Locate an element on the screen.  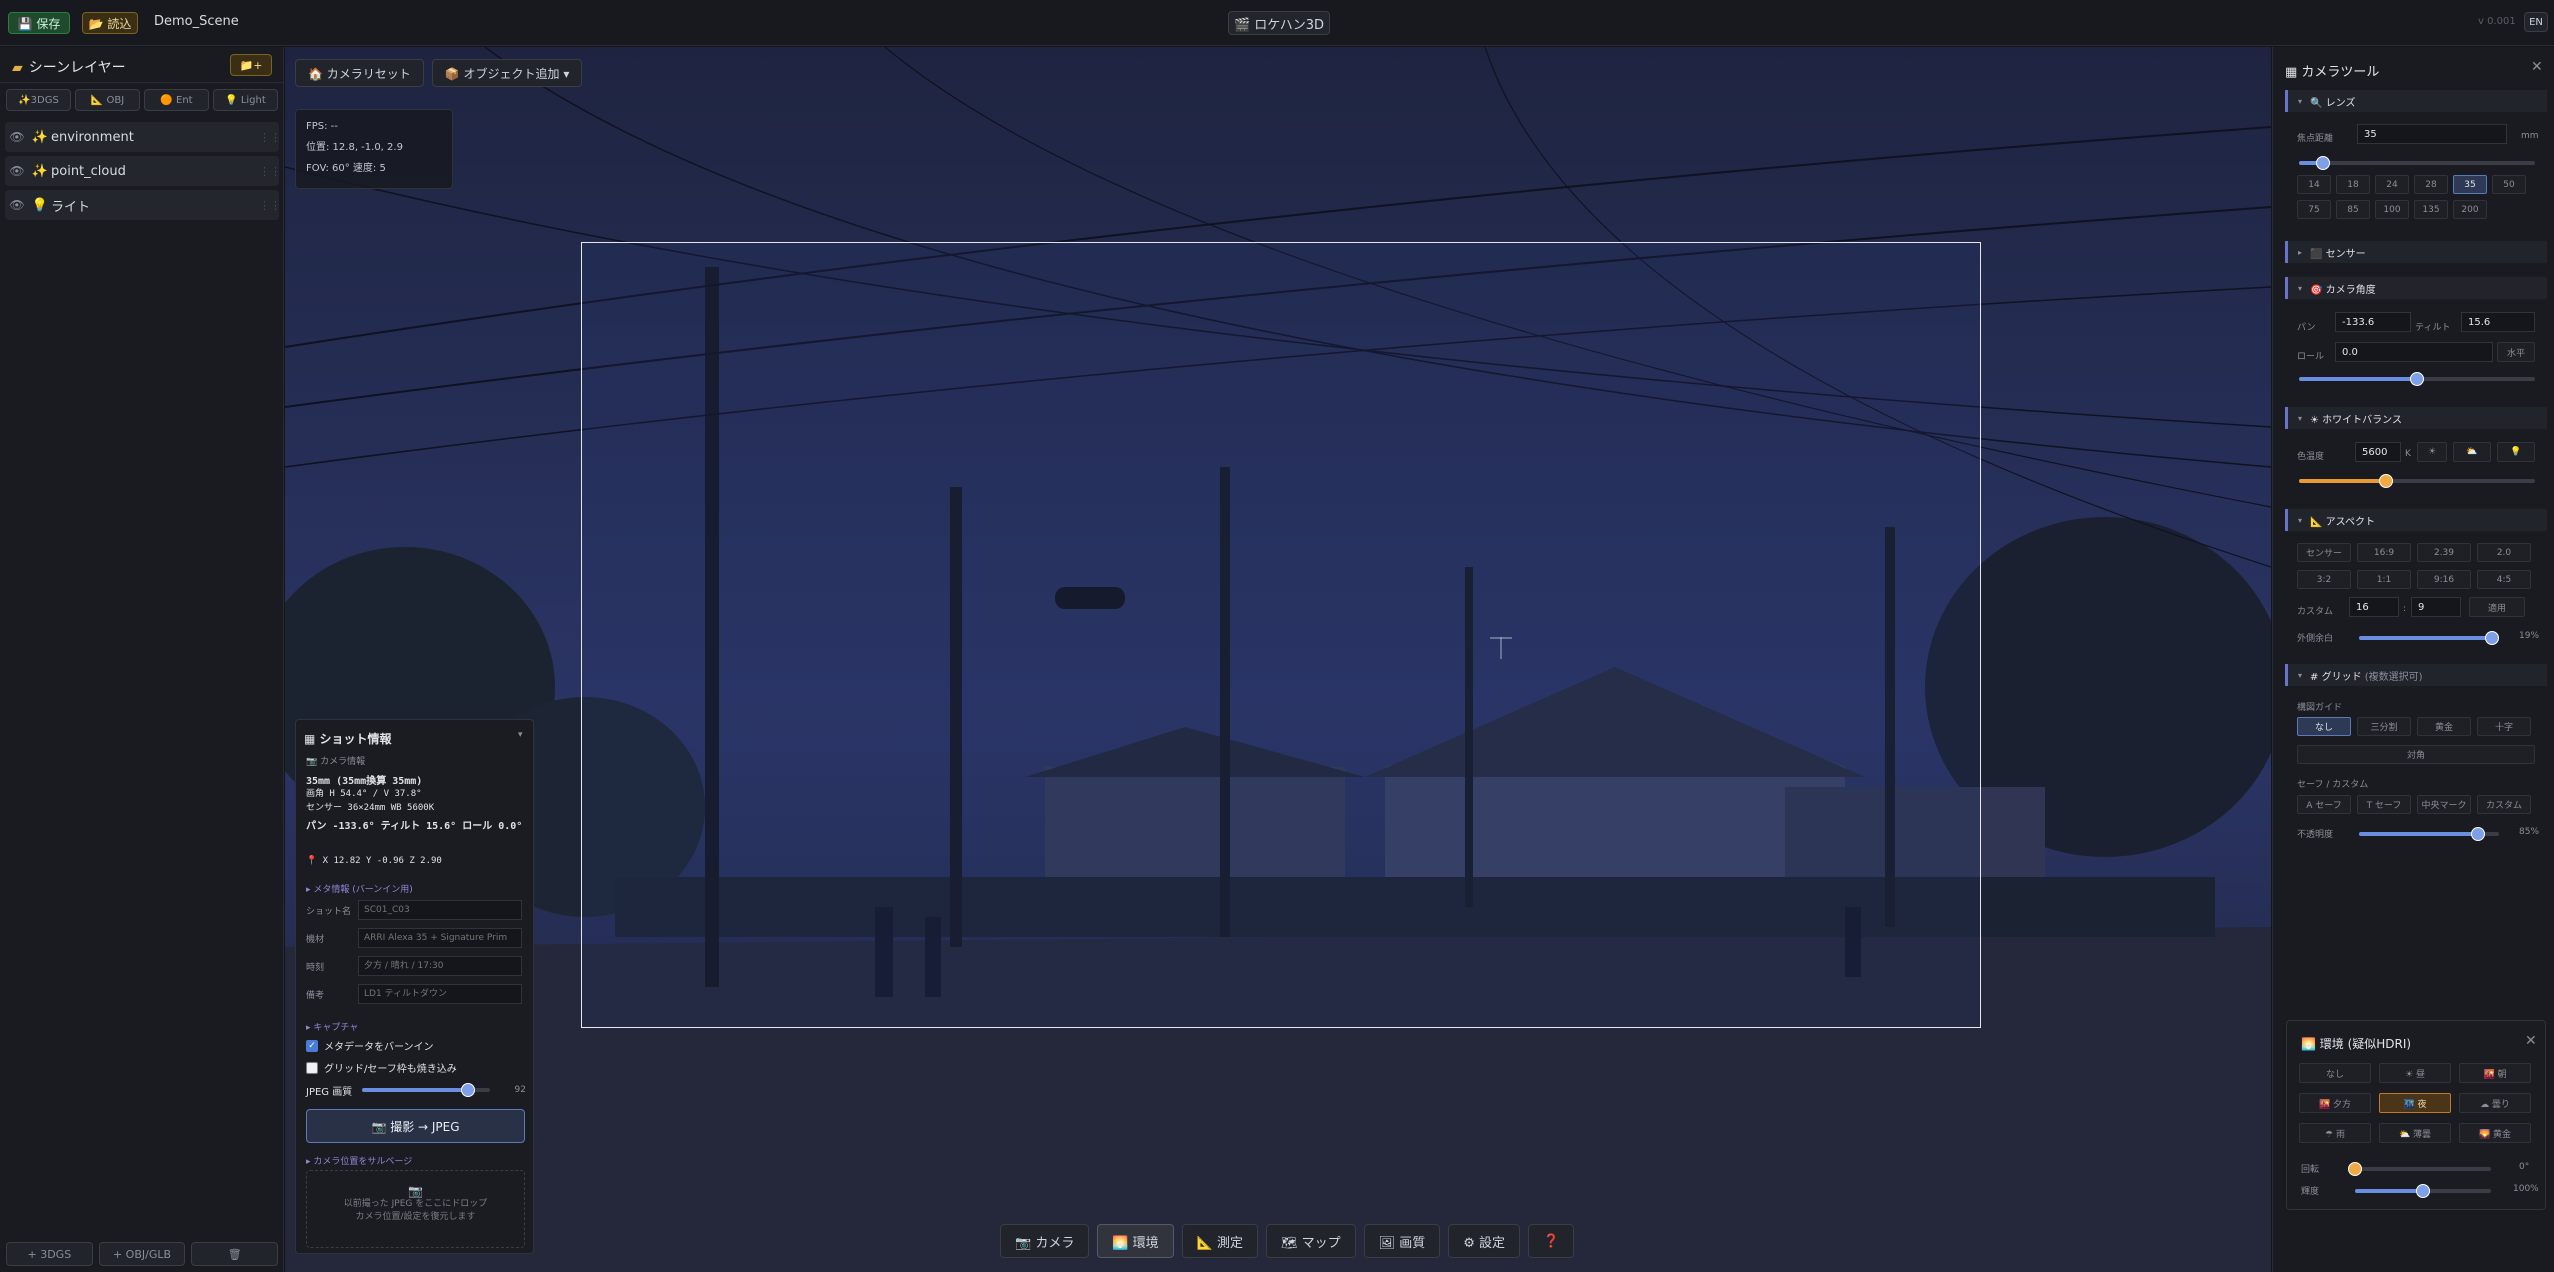
equipment-input is located at coordinates (440, 938).